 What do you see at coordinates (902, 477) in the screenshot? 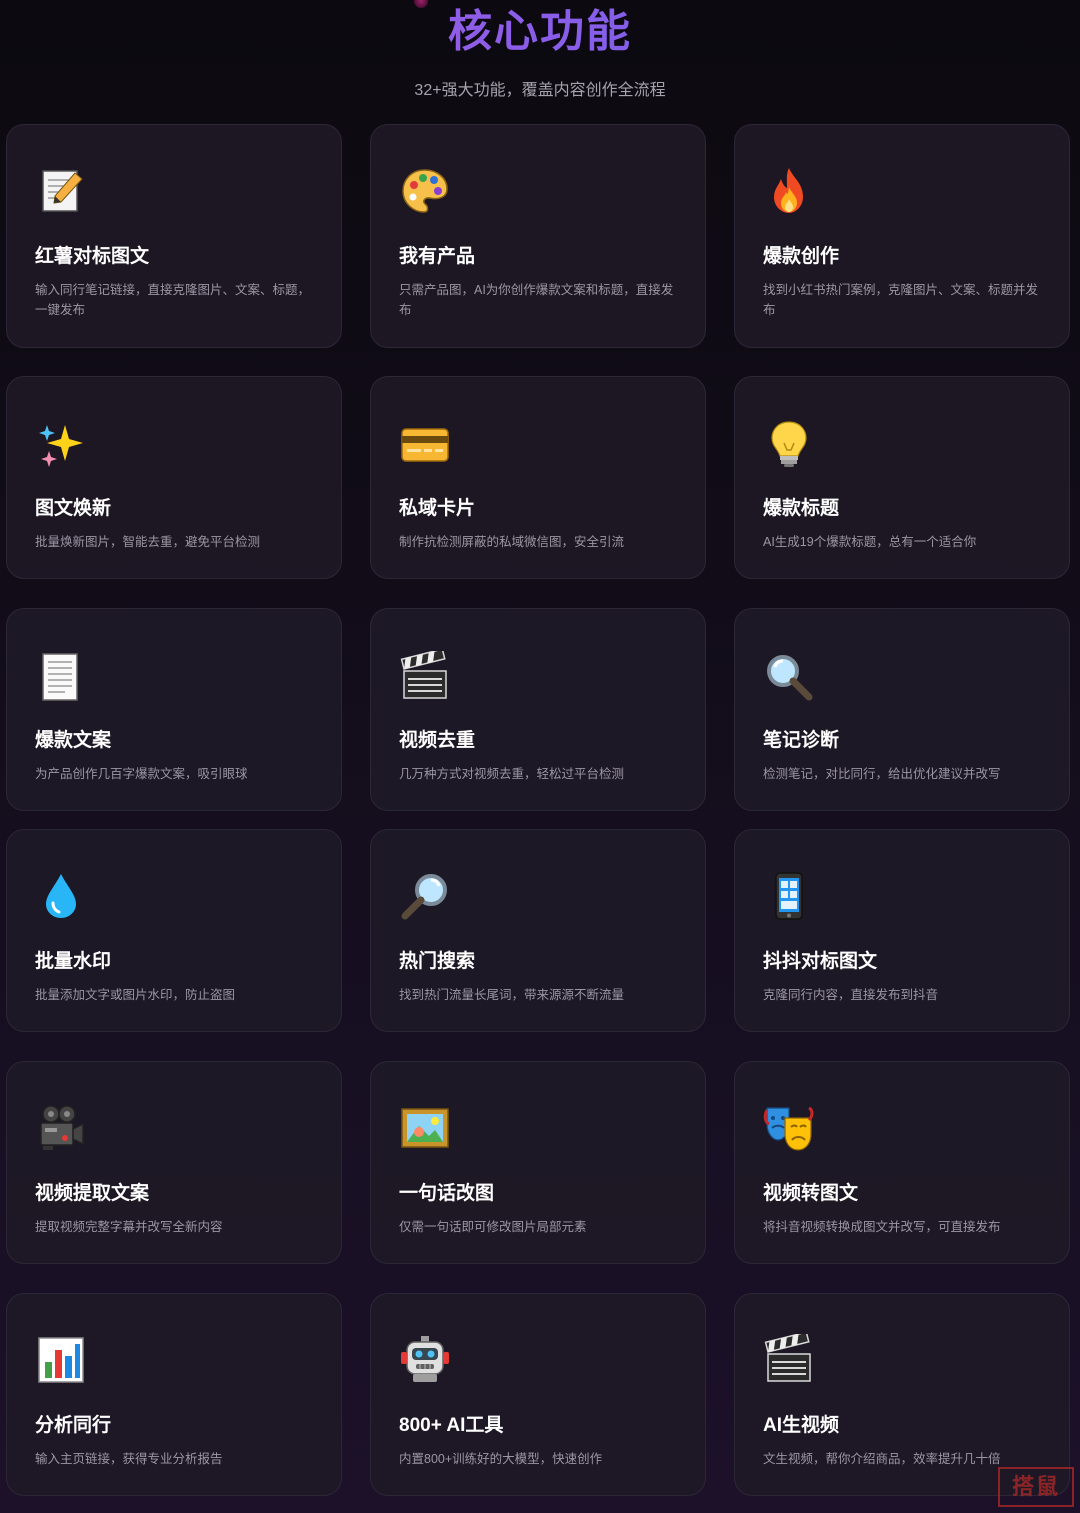
I see `feature-card: 爆款标题 AI生成19个爆款标题，总有一个适合你` at bounding box center [902, 477].